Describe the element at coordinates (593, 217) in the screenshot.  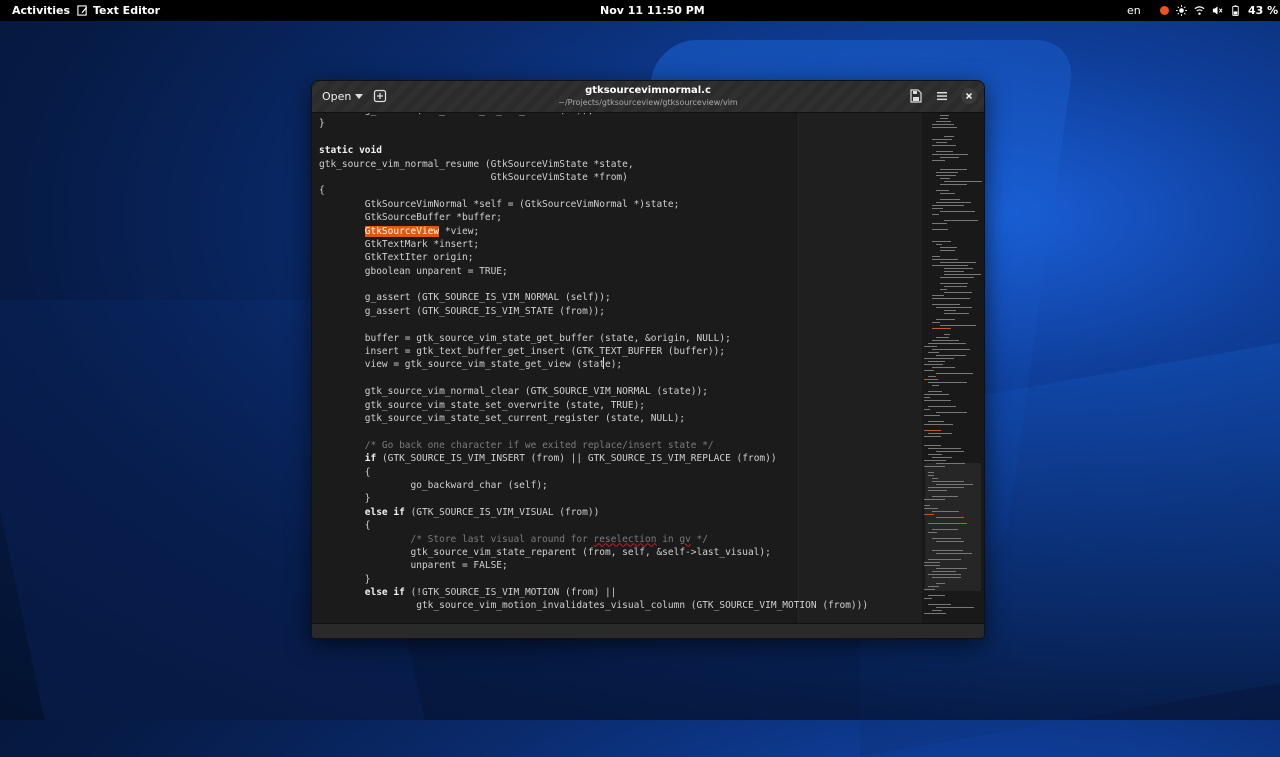
I see `code-line: GtkSourceBuffer *buffer;` at that location.